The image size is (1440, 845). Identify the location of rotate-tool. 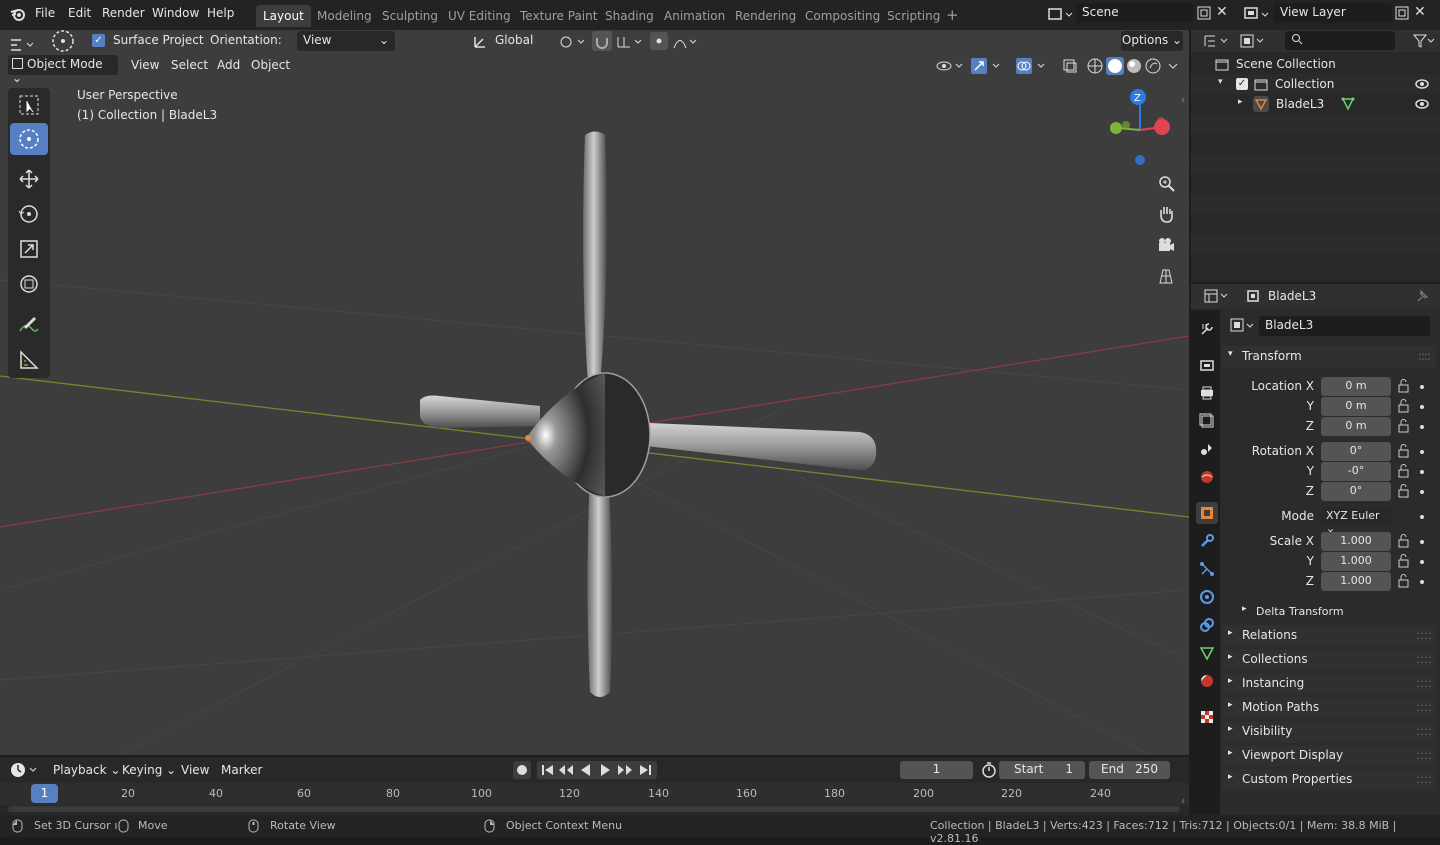
(29, 214).